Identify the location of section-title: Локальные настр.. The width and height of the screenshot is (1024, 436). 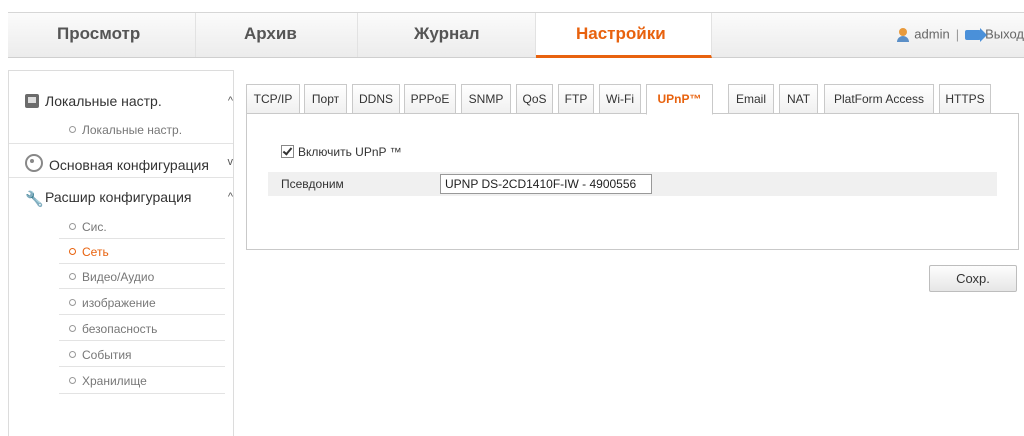
(103, 101).